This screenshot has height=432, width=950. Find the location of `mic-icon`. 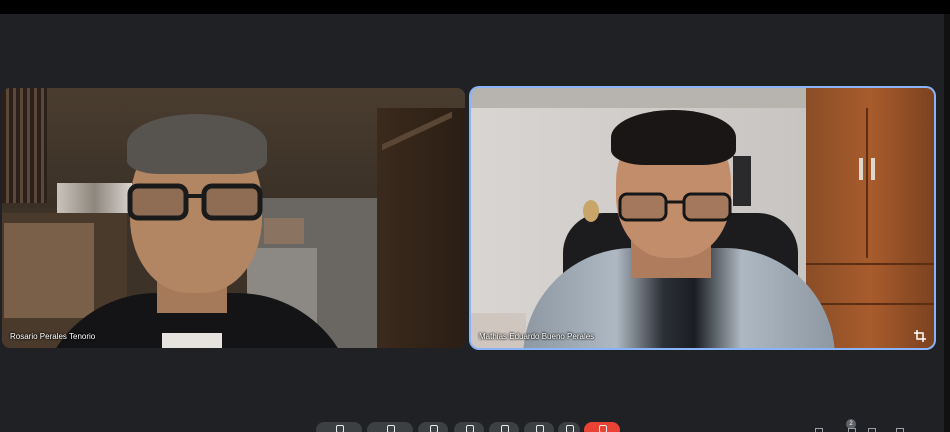

mic-icon is located at coordinates (340, 428).